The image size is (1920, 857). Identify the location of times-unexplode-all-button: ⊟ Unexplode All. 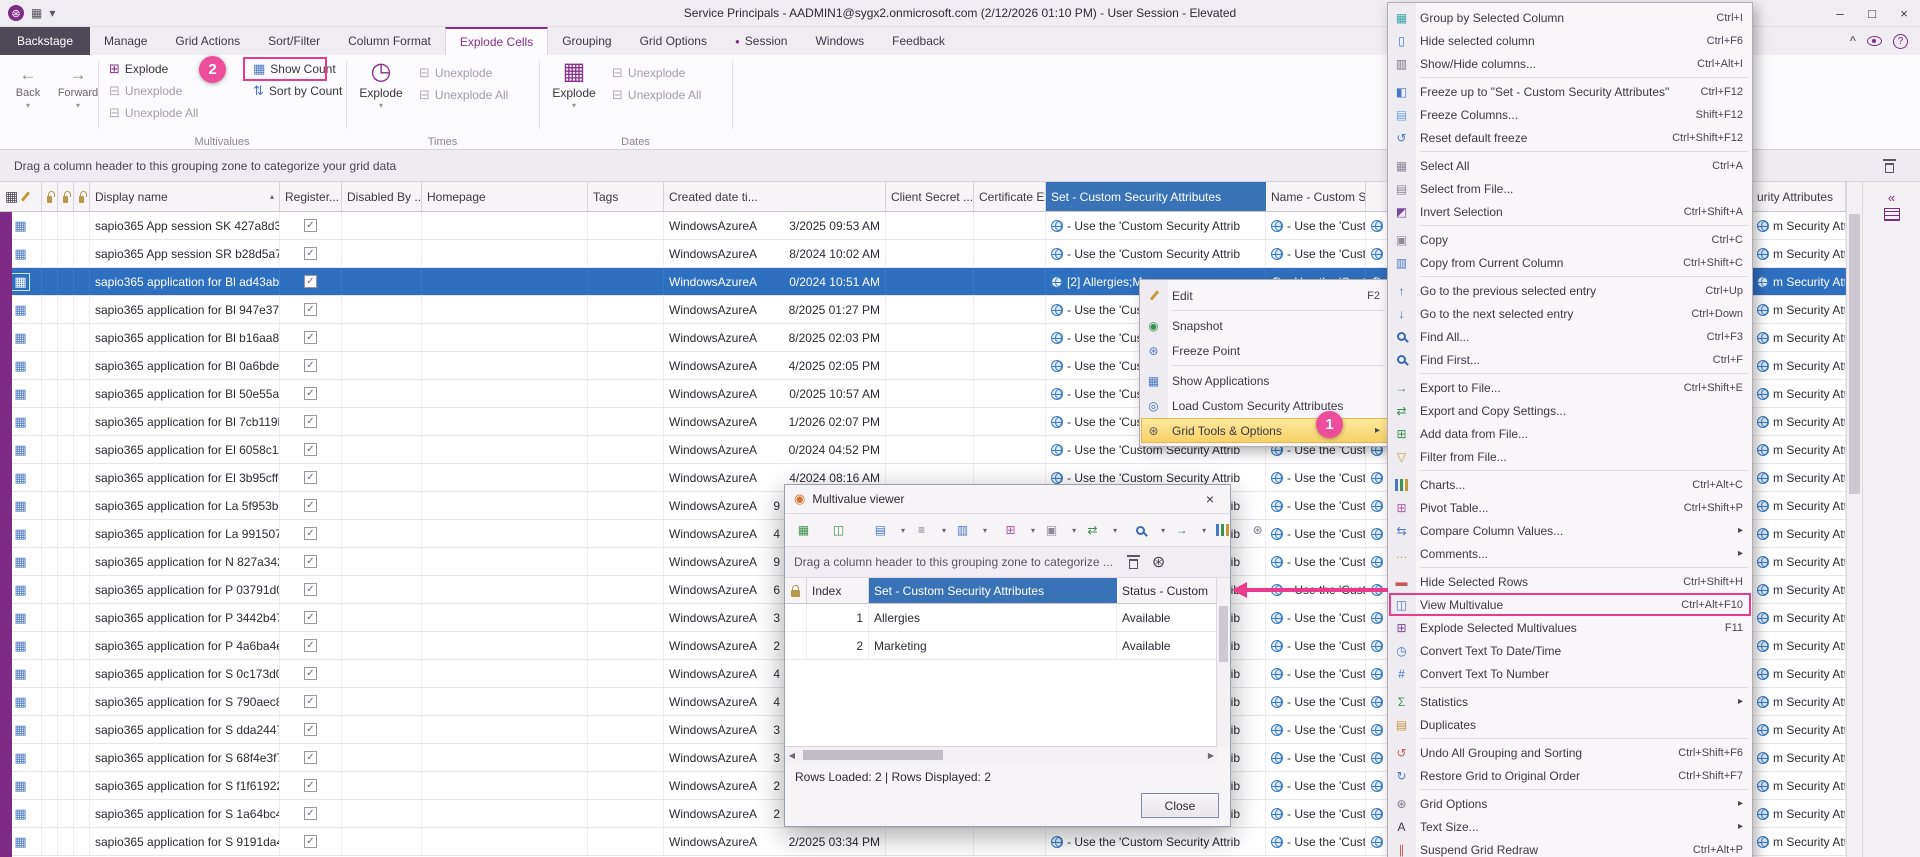
(463, 95).